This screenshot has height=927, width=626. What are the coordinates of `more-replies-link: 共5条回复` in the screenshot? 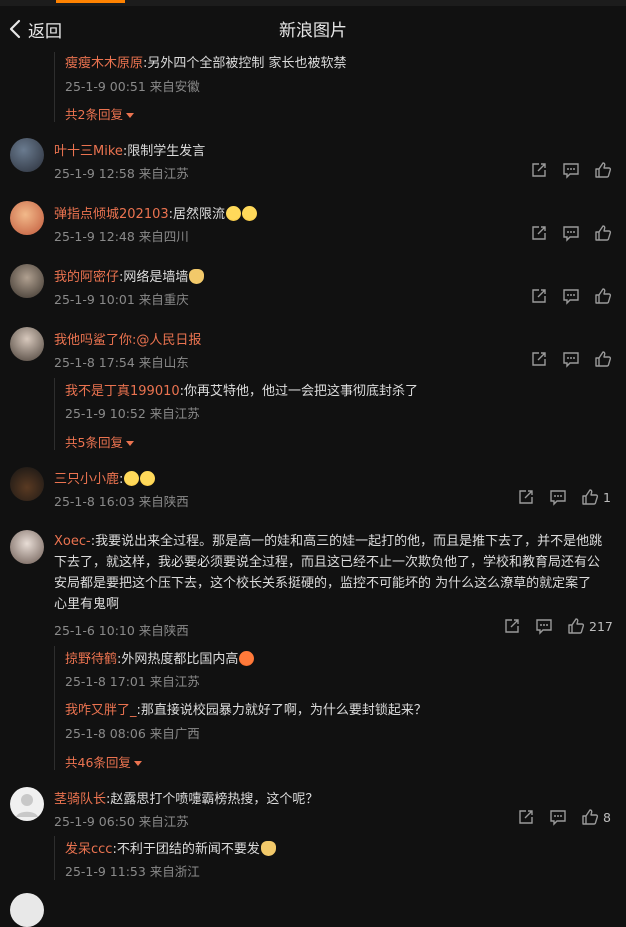 It's located at (99, 441).